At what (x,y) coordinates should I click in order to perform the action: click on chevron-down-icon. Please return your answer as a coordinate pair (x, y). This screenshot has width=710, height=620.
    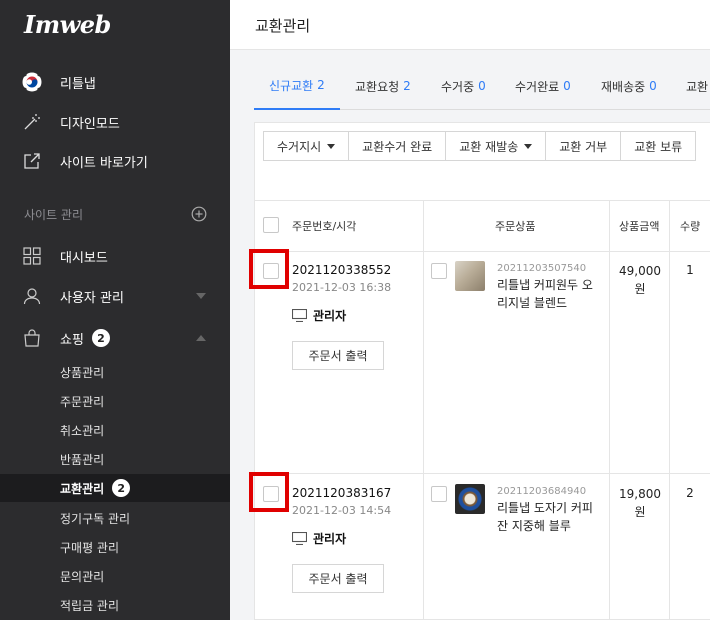
    Looking at the image, I should click on (201, 296).